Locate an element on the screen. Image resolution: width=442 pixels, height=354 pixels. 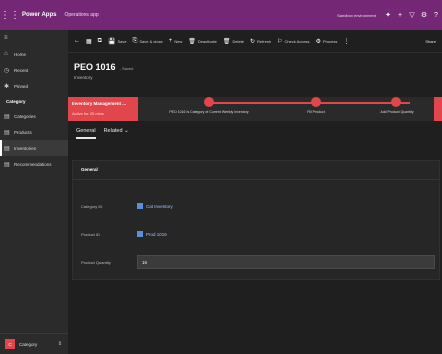
category-lookup-value: Cat Inventory is located at coordinates (155, 206).